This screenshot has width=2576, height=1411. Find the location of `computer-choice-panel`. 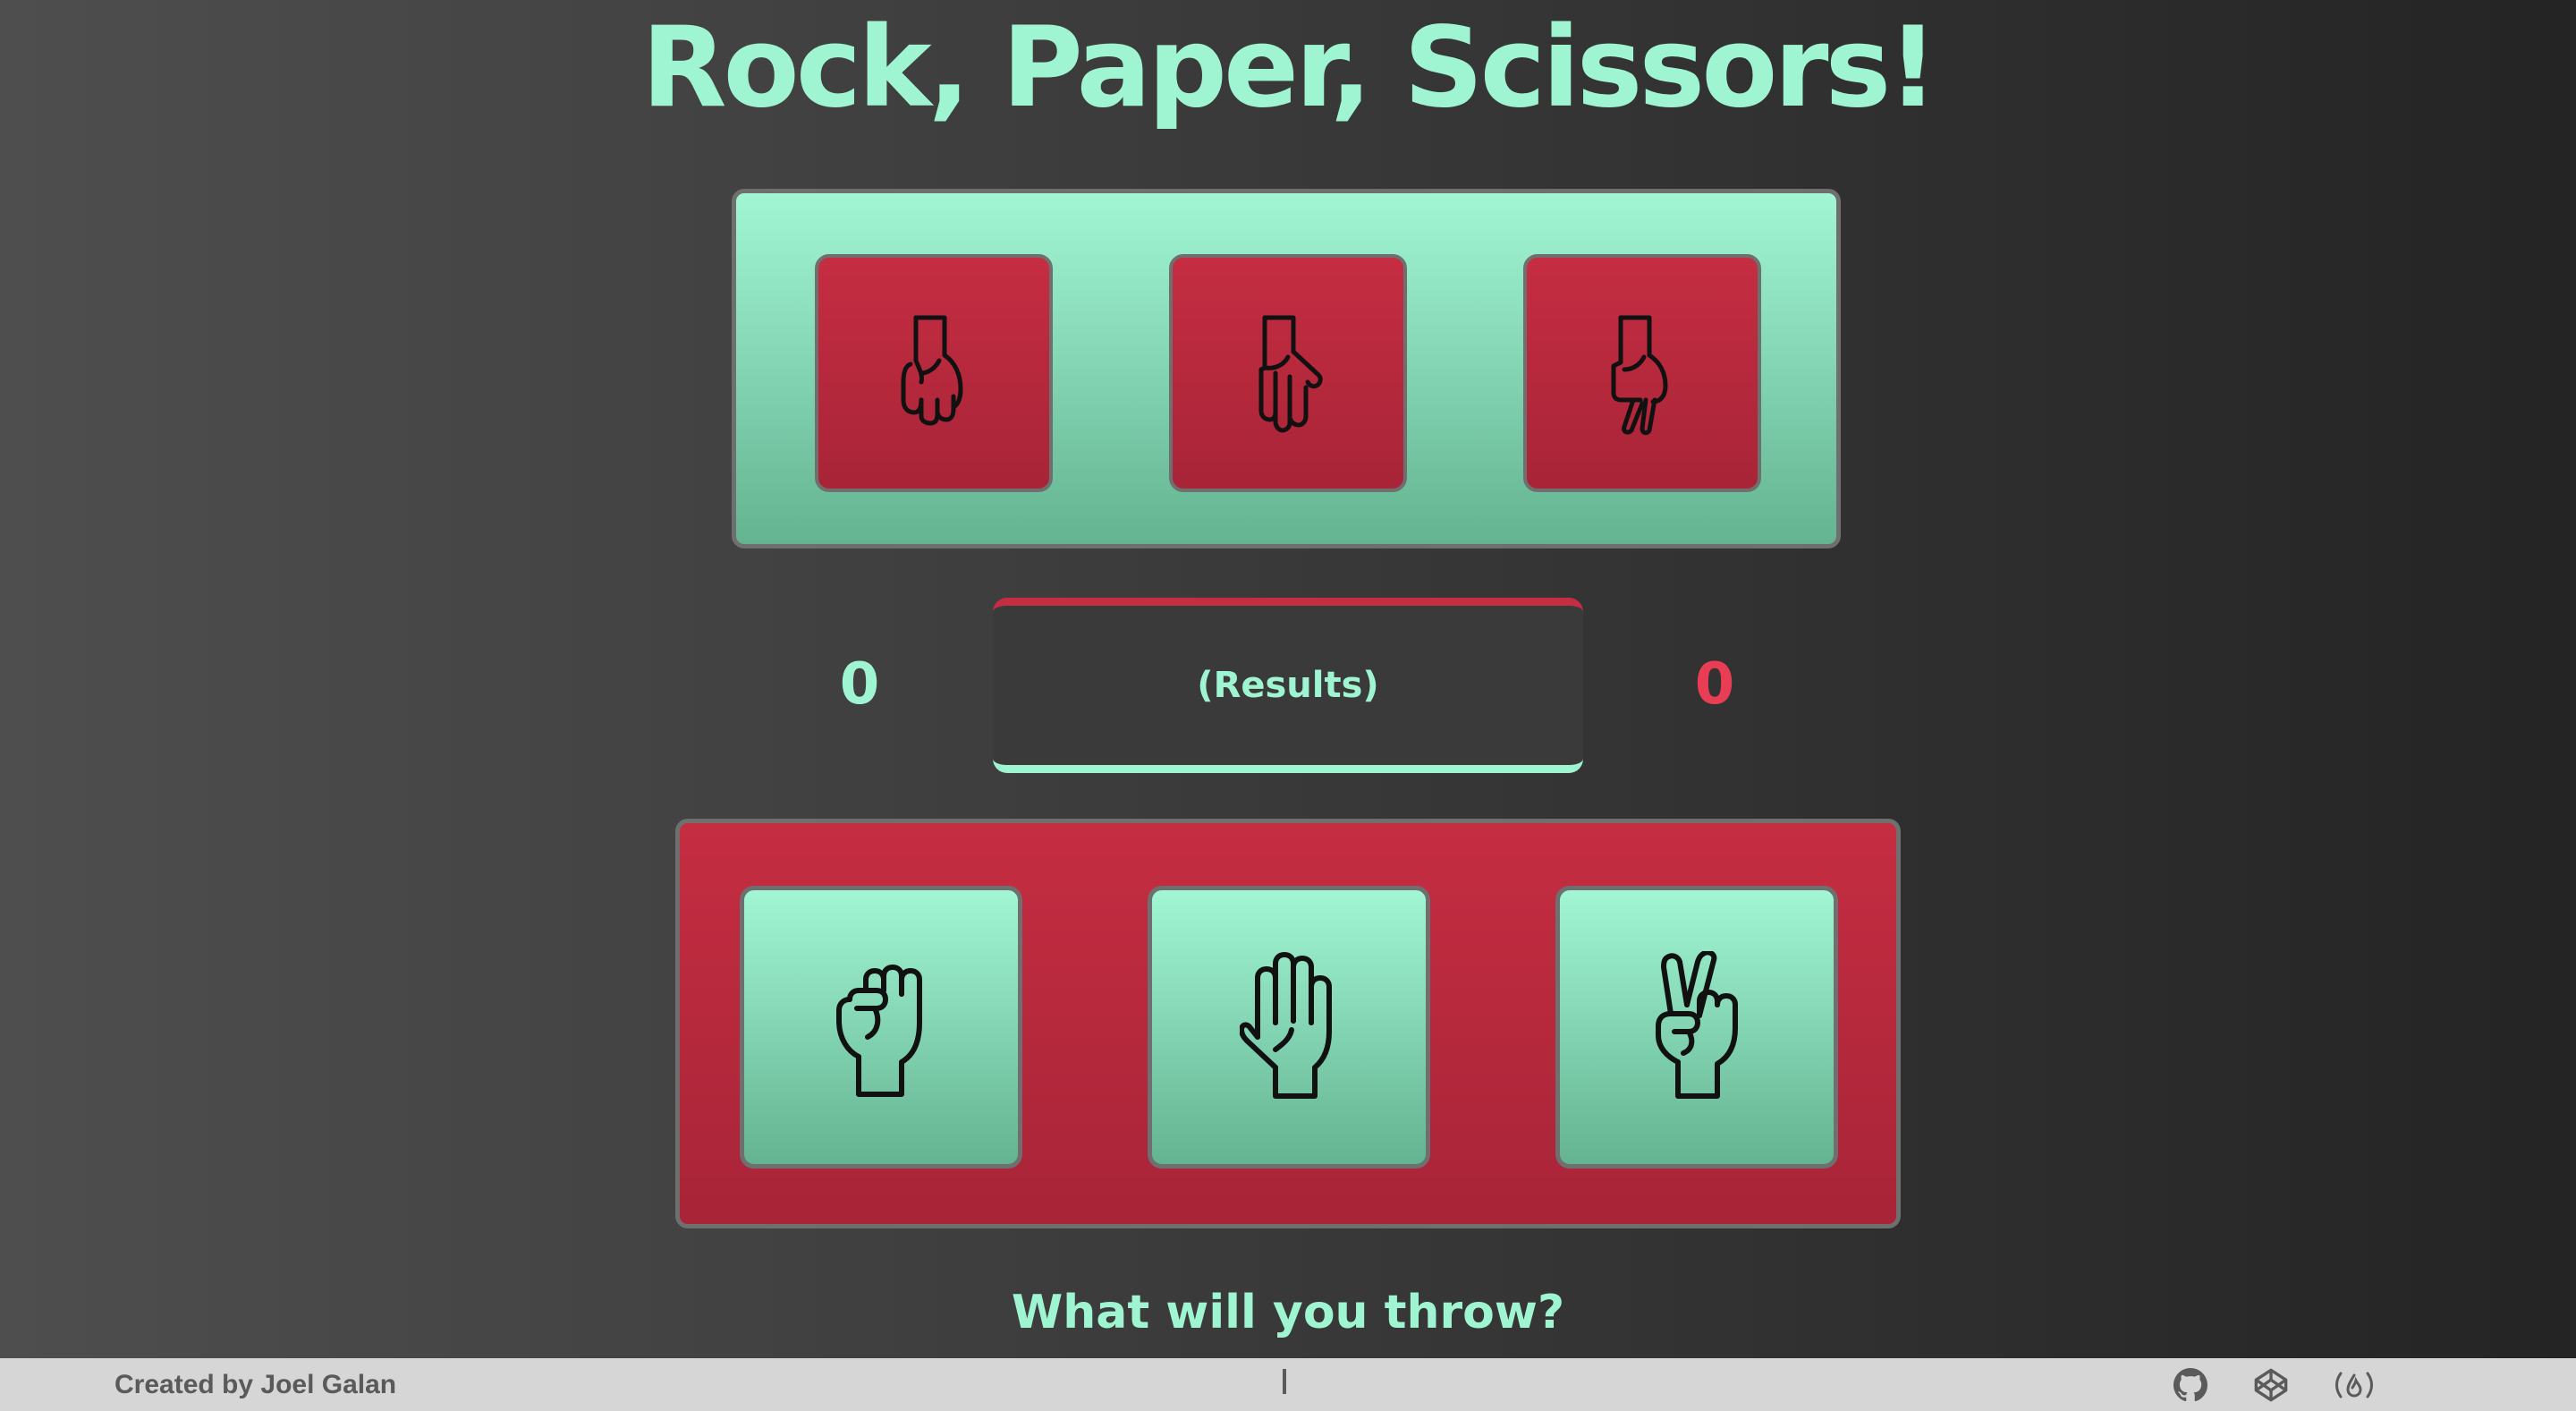

computer-choice-panel is located at coordinates (1286, 368).